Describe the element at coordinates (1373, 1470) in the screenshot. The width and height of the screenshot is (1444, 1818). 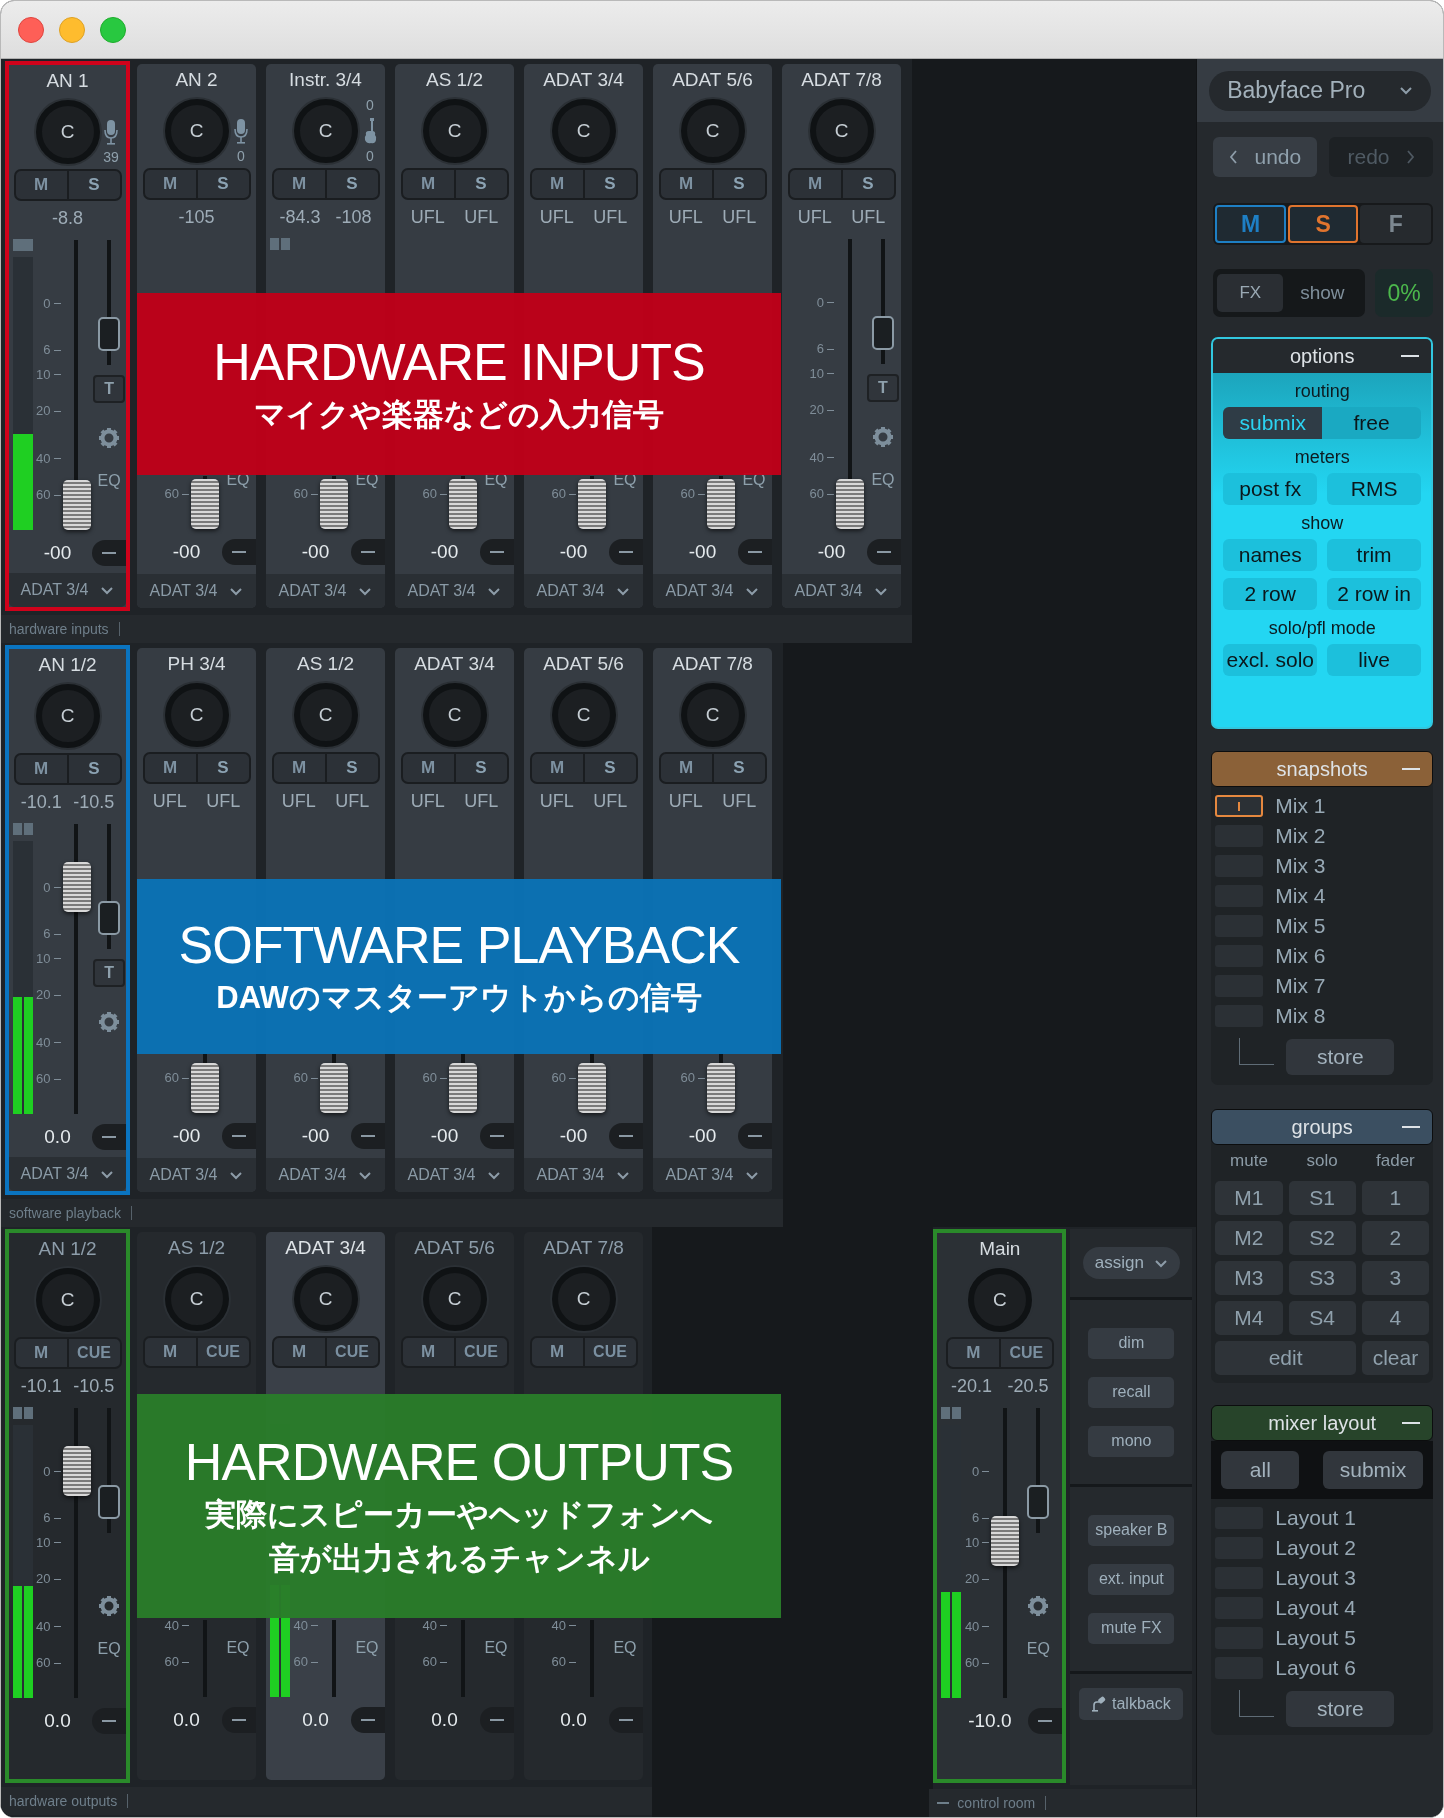
I see `filter-button: submix` at that location.